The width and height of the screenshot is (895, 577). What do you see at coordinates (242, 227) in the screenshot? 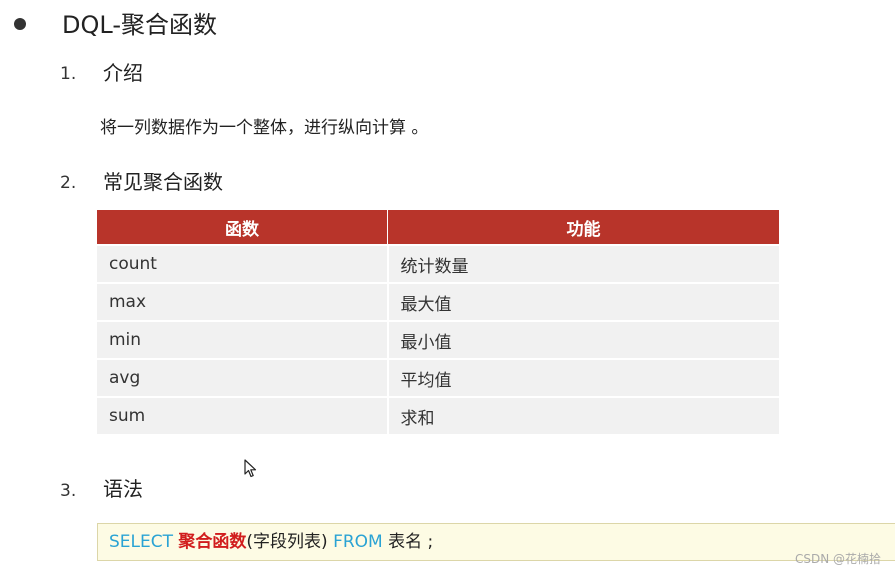
I see `header-function: 函数` at bounding box center [242, 227].